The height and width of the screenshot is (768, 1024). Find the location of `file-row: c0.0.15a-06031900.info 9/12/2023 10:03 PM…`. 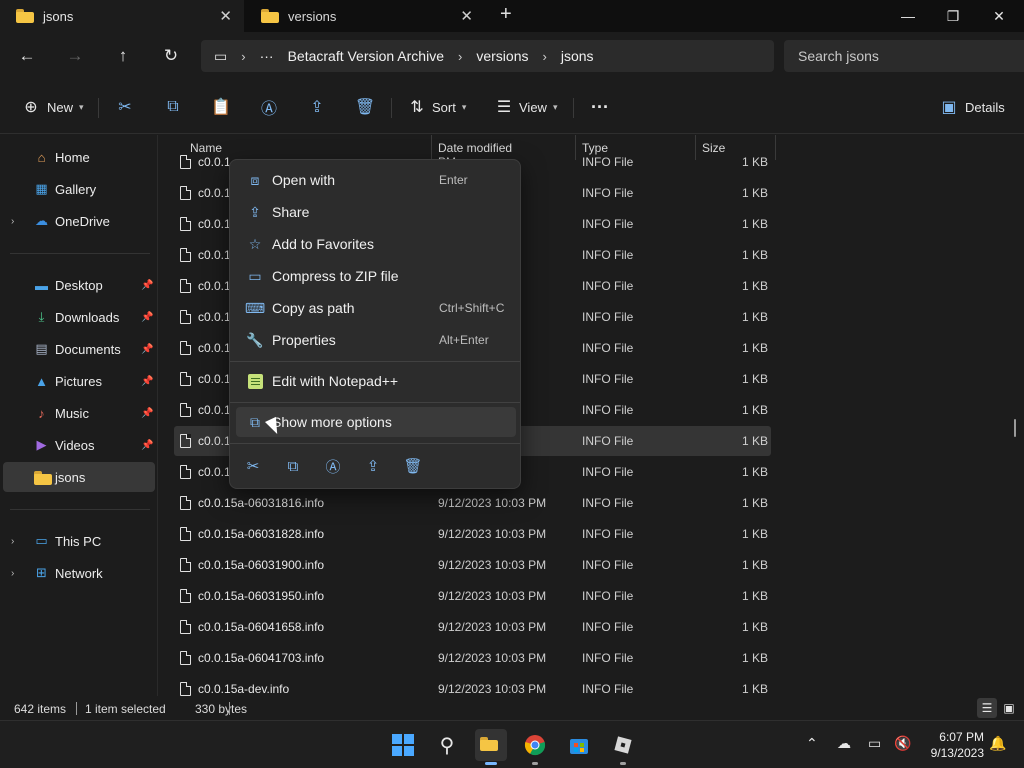

file-row: c0.0.15a-06031900.info 9/12/2023 10:03 PM… is located at coordinates (472, 565).